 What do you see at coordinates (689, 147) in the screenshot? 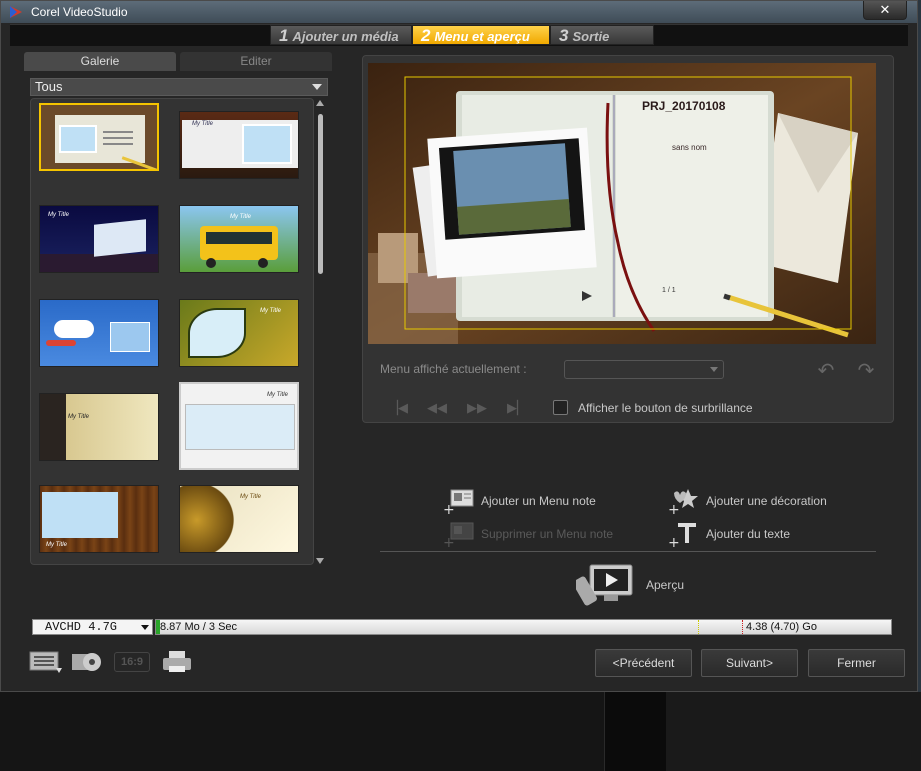
I see `project-subtitle: sans nom` at bounding box center [689, 147].